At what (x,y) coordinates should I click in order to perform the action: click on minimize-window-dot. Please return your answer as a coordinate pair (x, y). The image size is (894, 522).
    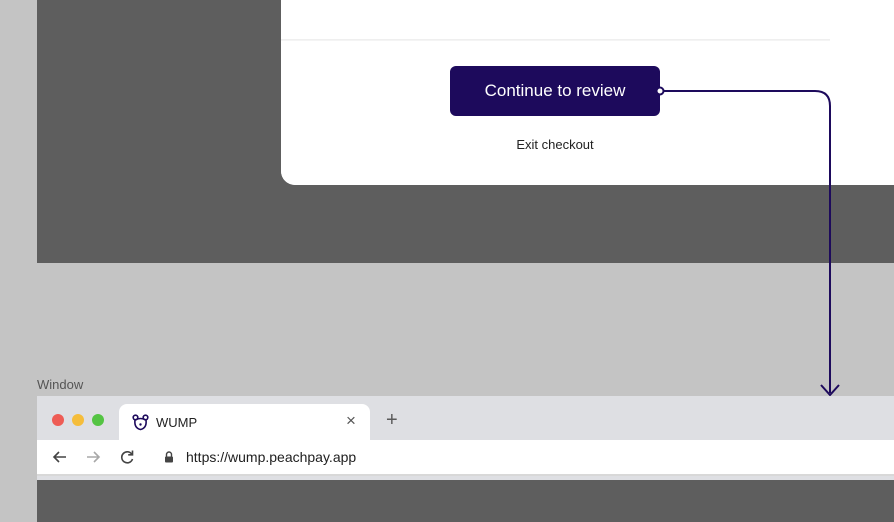
    Looking at the image, I should click on (78, 420).